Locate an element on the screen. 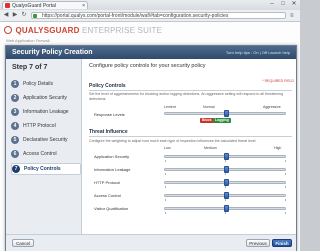 The width and height of the screenshot is (320, 251). level-label-high: High is located at coordinates (278, 148).